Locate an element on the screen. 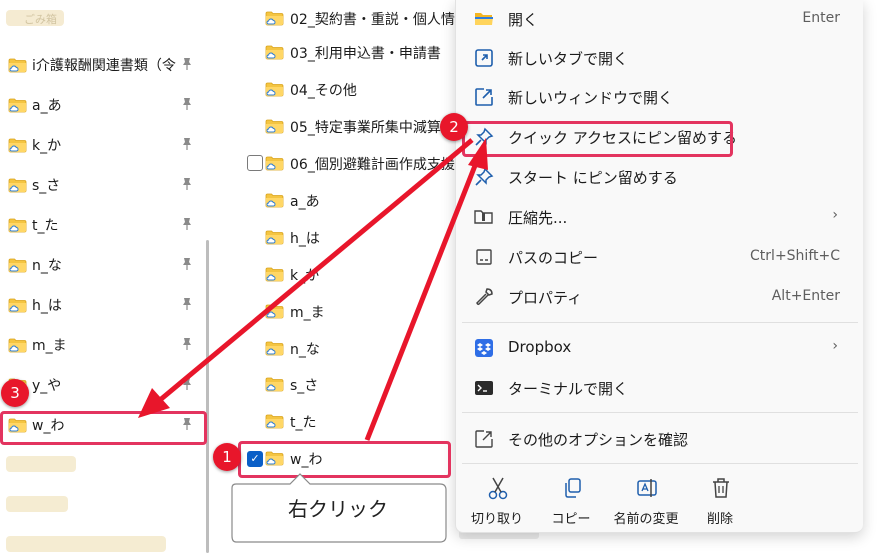  highlight-box-menu-item is located at coordinates (597, 139).